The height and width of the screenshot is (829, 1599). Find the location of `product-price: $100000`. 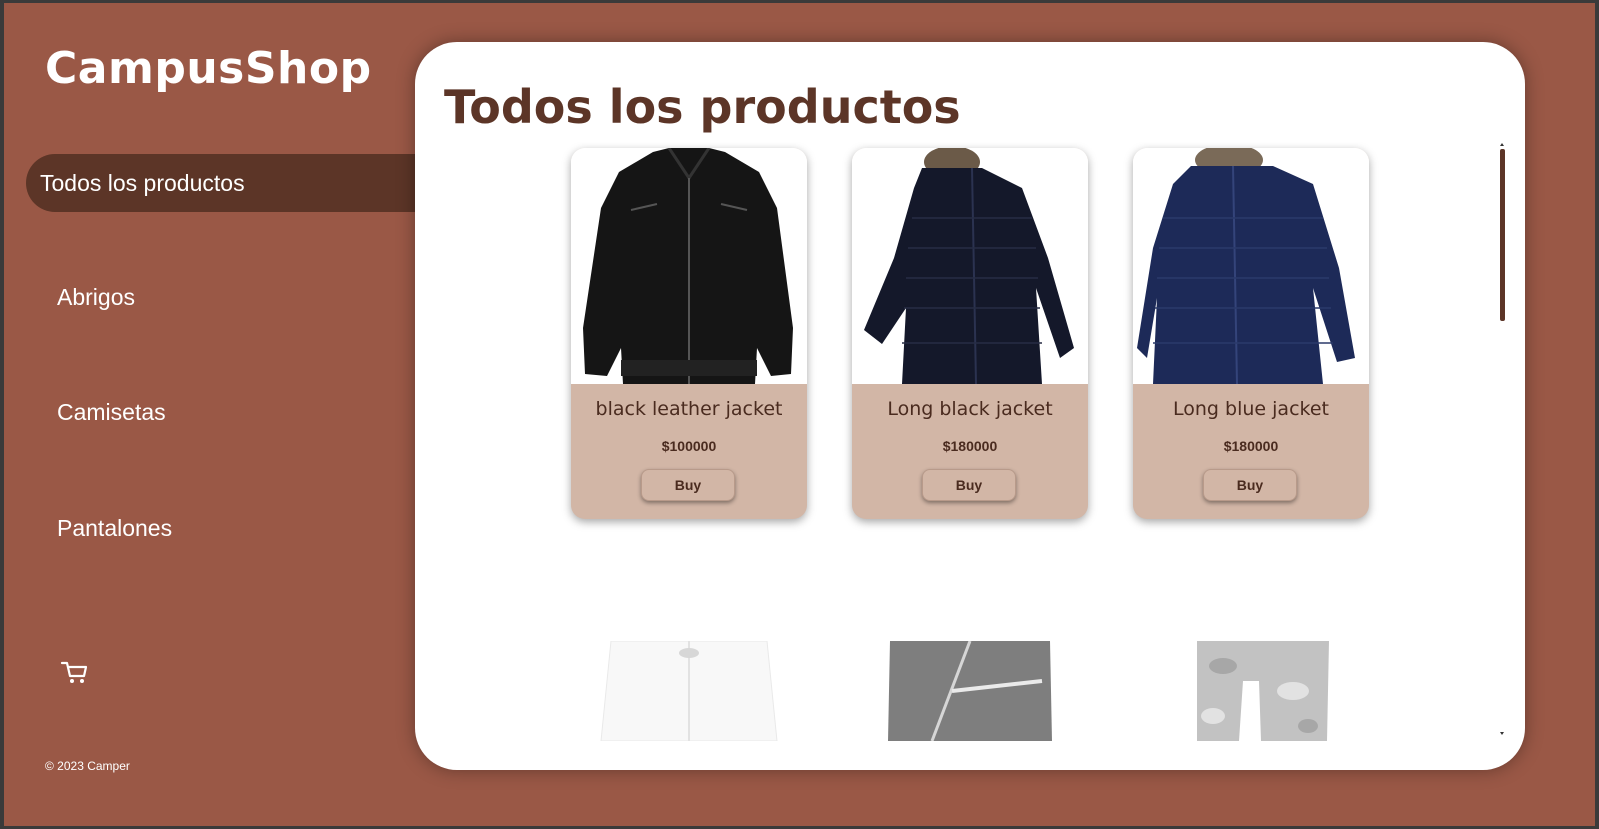

product-price: $100000 is located at coordinates (689, 446).